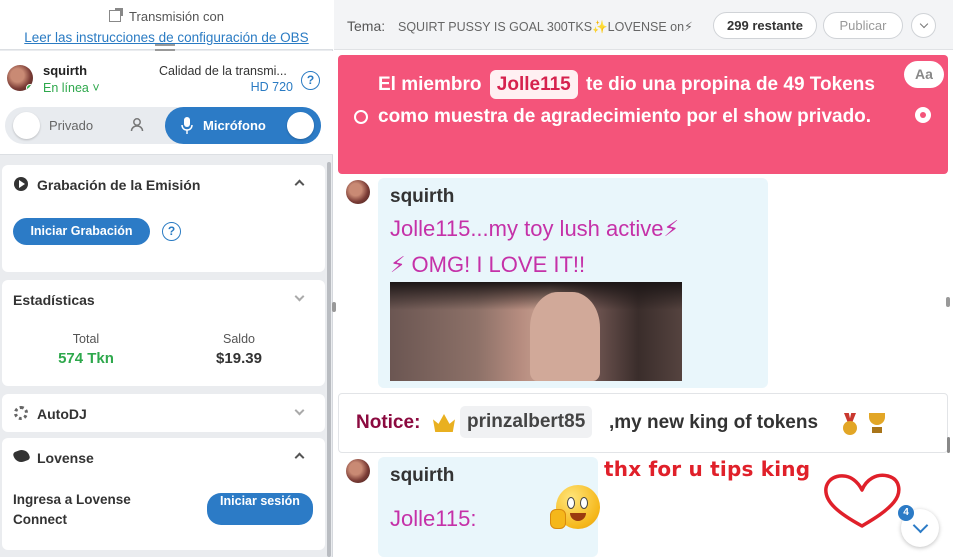 The image size is (953, 557). Describe the element at coordinates (119, 185) in the screenshot. I see `recording-title: Grabación de la Emisión` at that location.